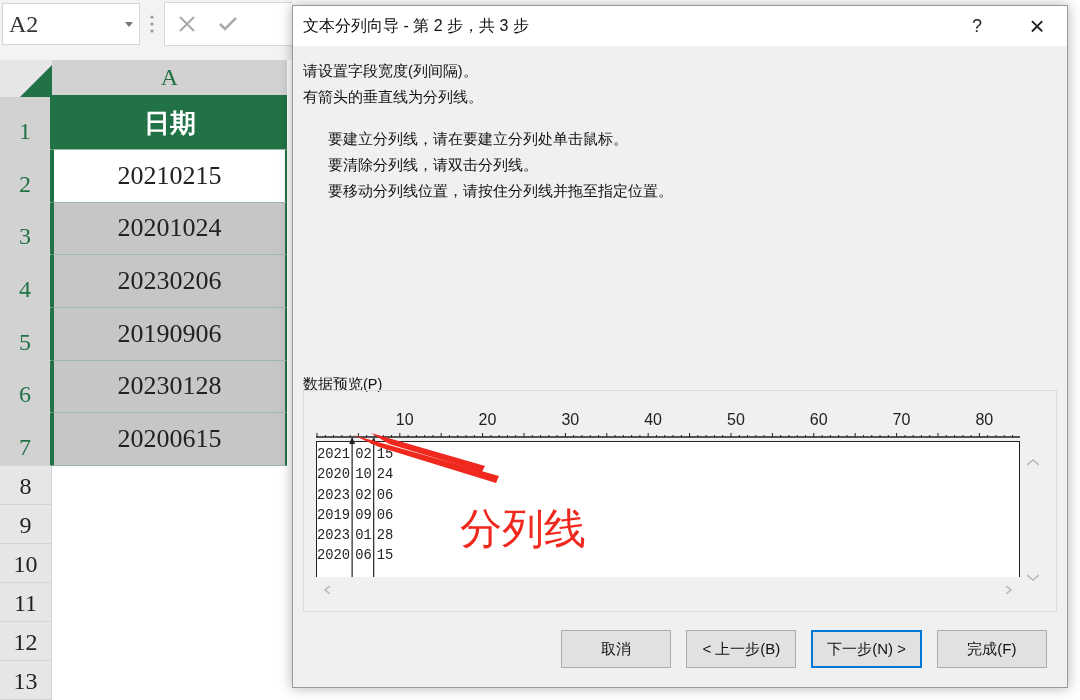 The width and height of the screenshot is (1080, 700). I want to click on ruler-number: 20, so click(487, 419).